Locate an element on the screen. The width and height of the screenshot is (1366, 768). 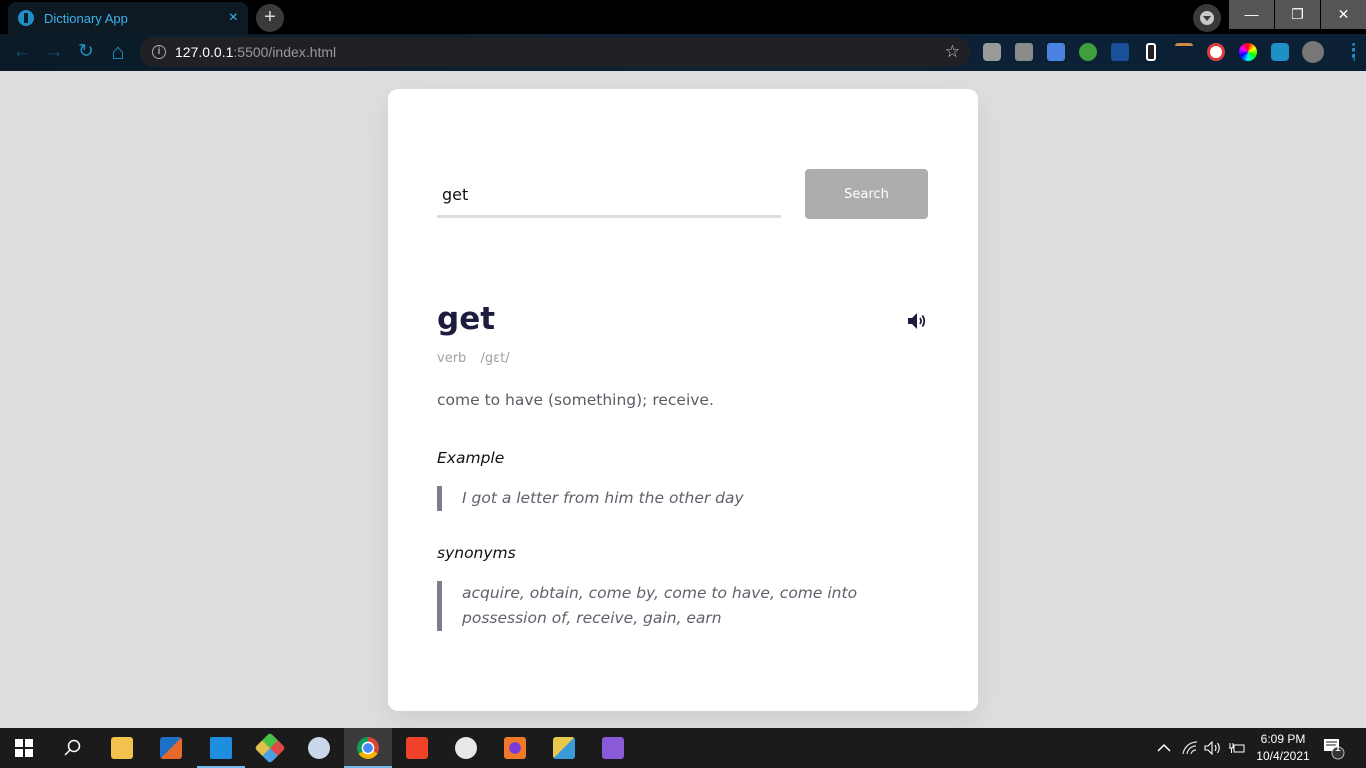
app-favicon-icon is located at coordinates (26, 18).